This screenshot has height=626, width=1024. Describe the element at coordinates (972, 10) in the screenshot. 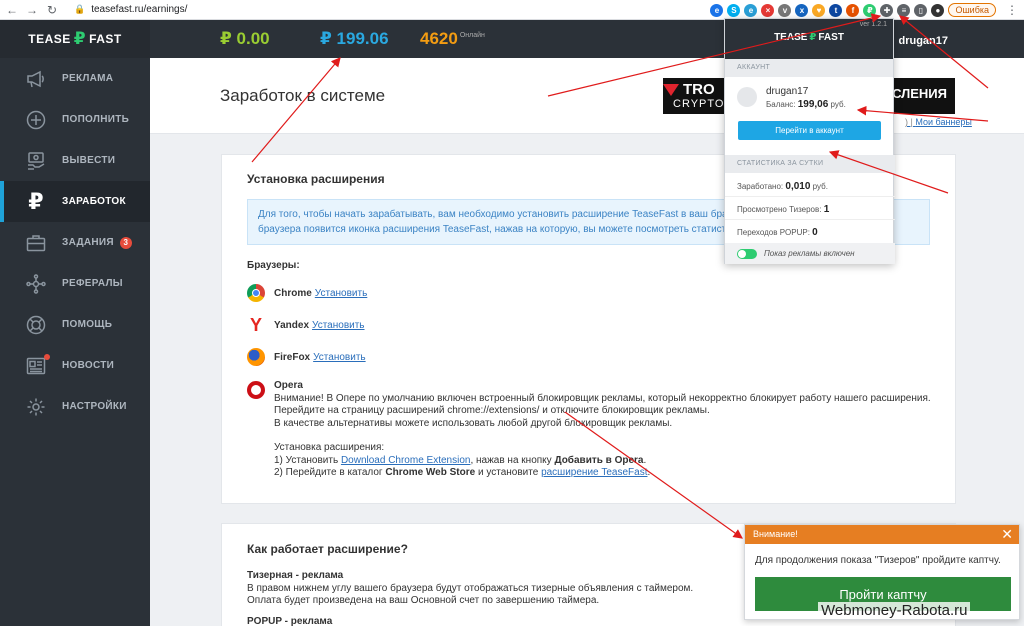

I see `error-button: Ошибка` at that location.